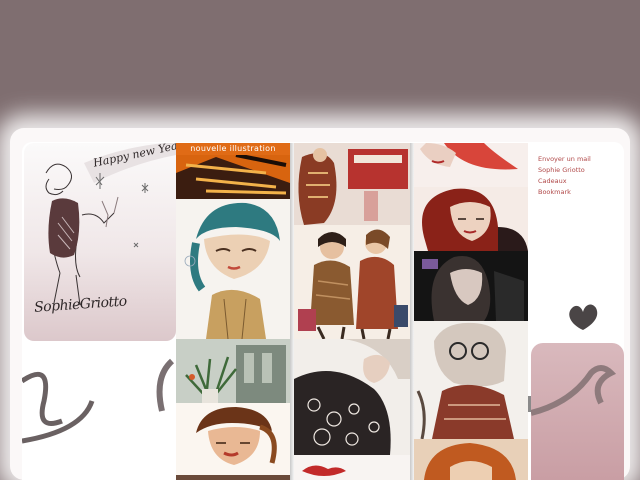 The width and height of the screenshot is (640, 480). I want to click on gallery-column-1: nouvelle illustration, so click(233, 311).